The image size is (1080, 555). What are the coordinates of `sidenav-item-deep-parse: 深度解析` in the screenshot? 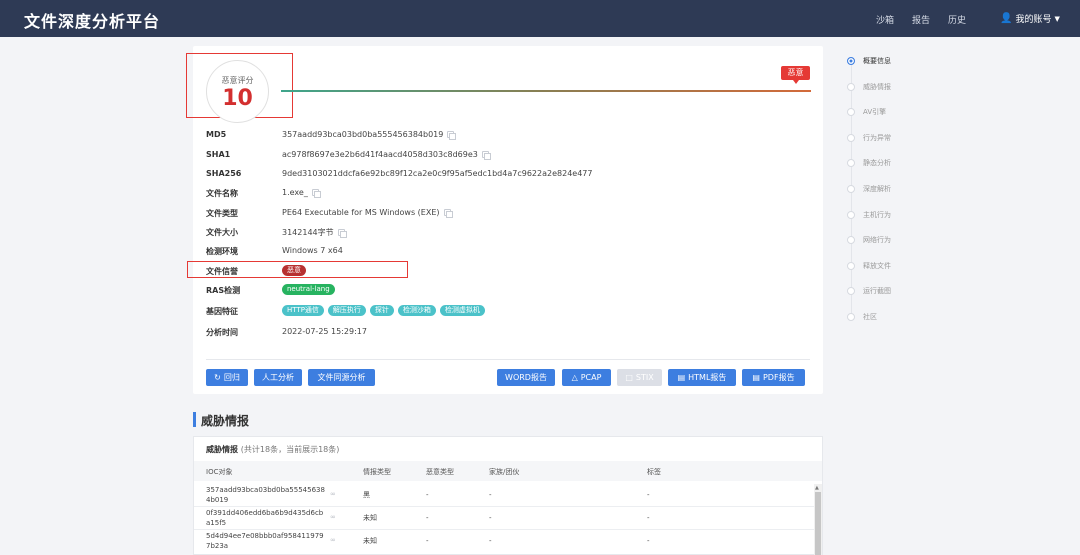 It's located at (869, 189).